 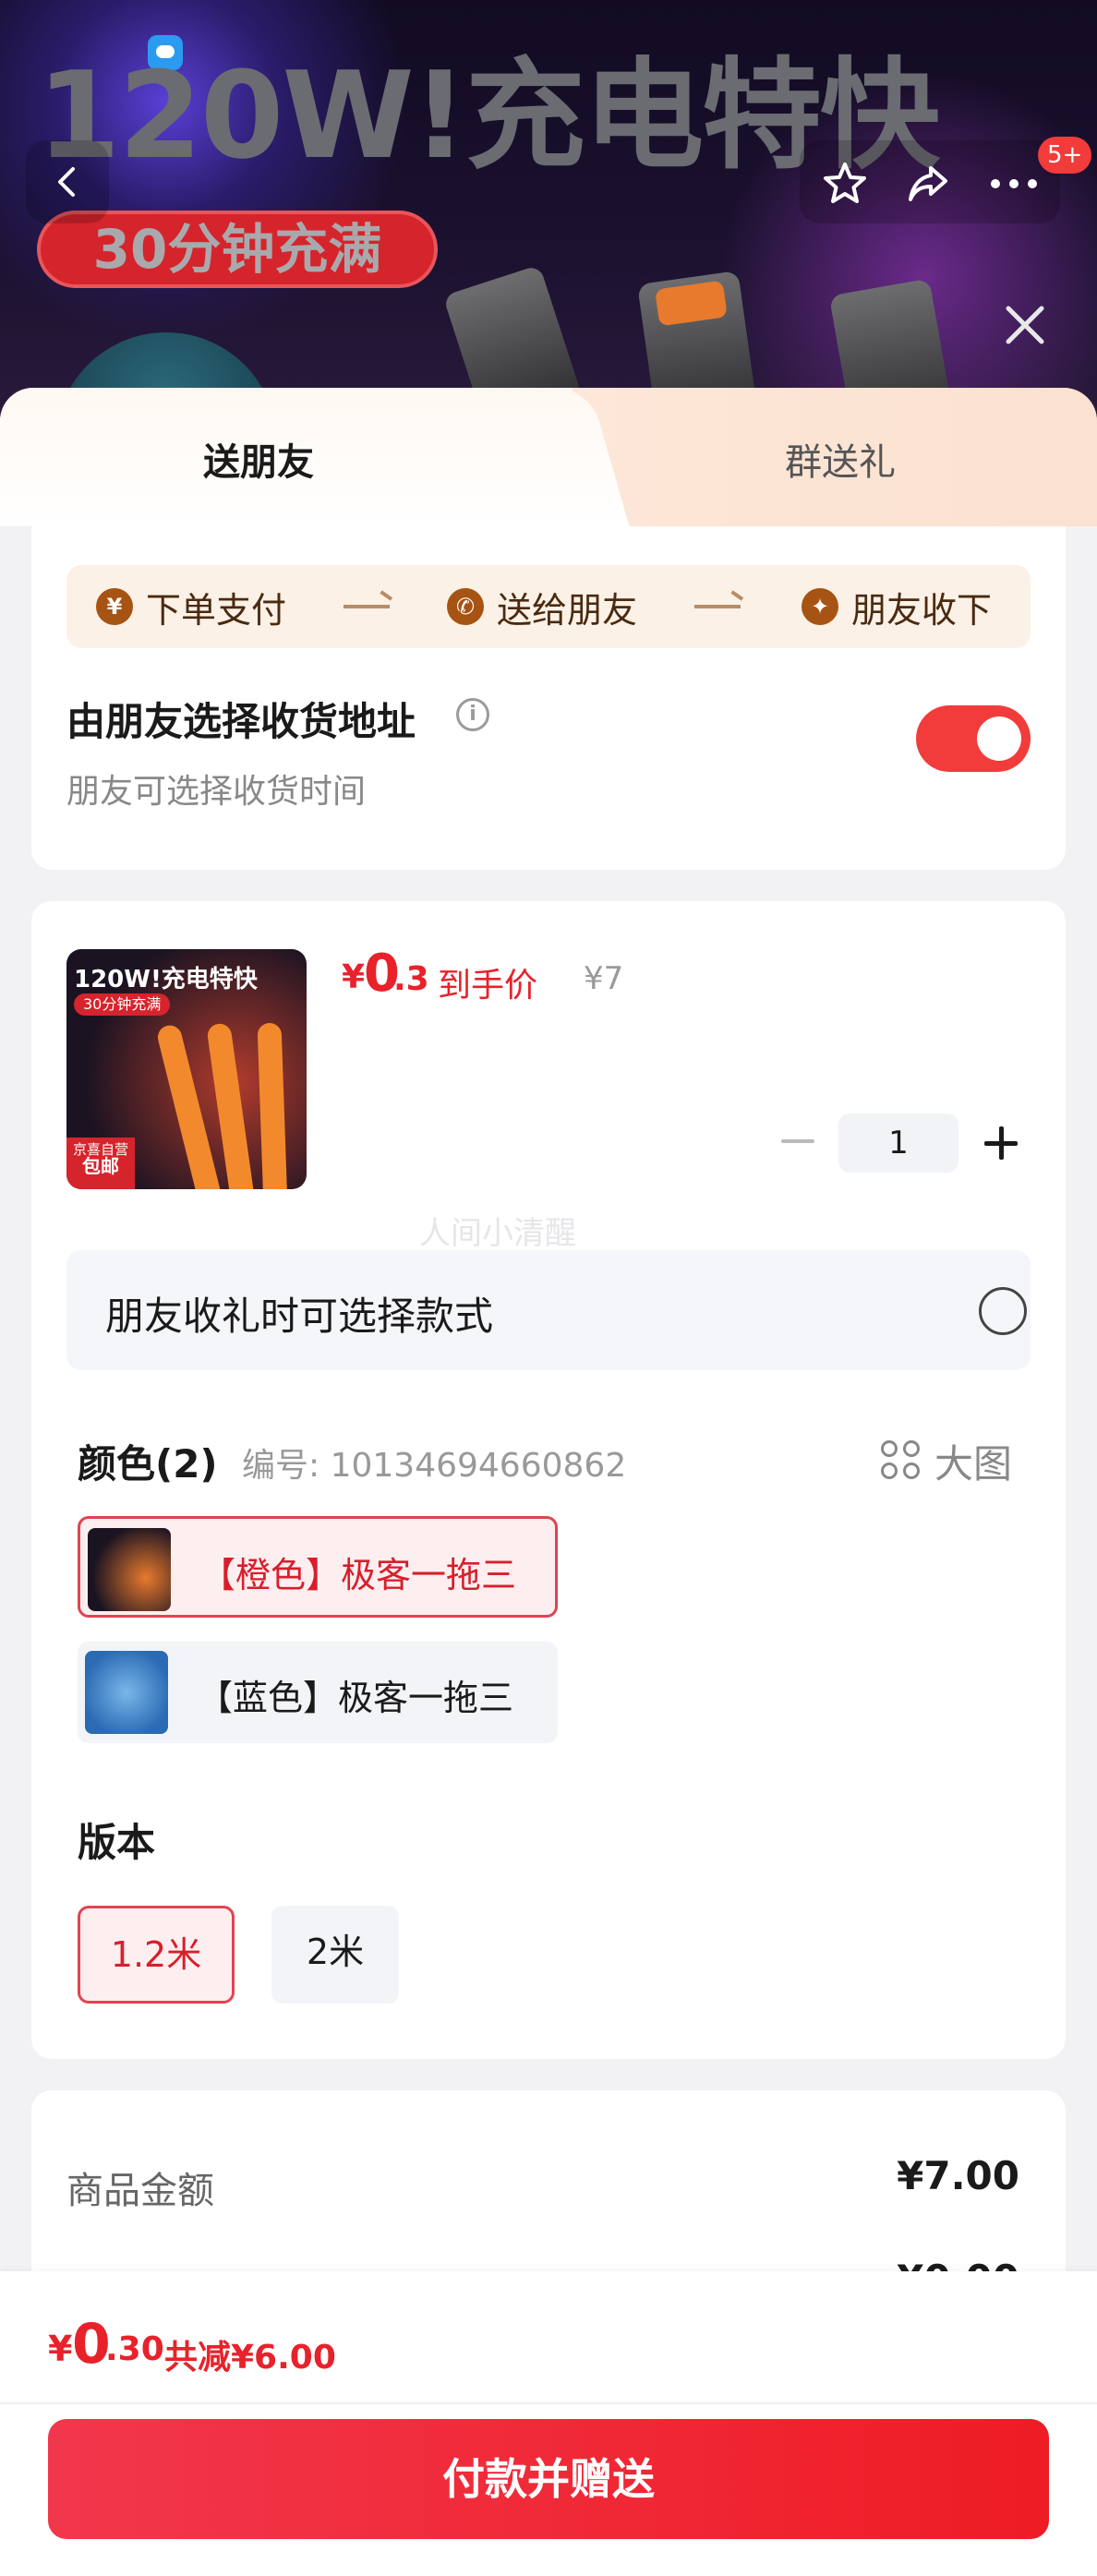 What do you see at coordinates (356, 1698) in the screenshot?
I see `color-option-label: 【蓝色】极客一拖三` at bounding box center [356, 1698].